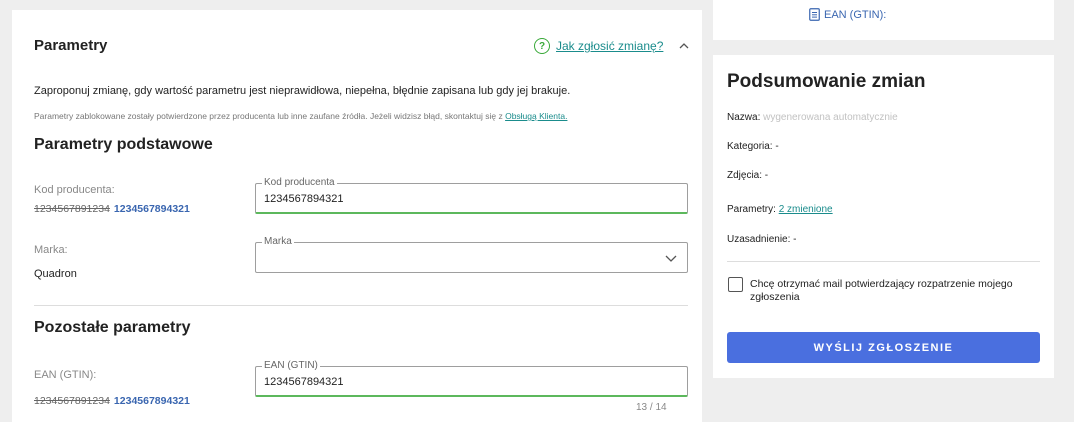 Image resolution: width=1074 pixels, height=422 pixels. What do you see at coordinates (291, 365) in the screenshot?
I see `ean-field-legend: EAN (GTIN)` at bounding box center [291, 365].